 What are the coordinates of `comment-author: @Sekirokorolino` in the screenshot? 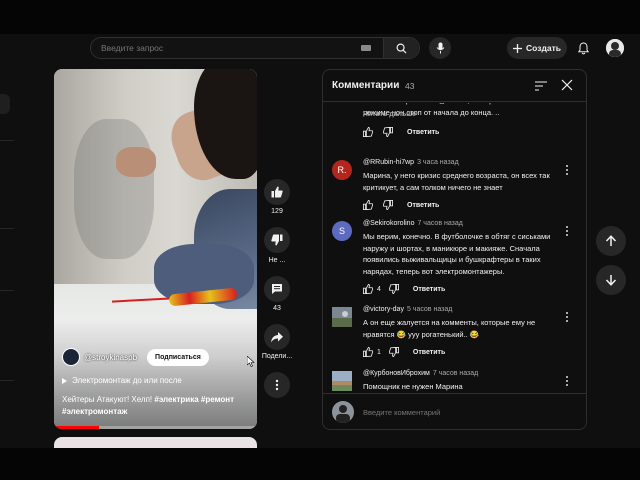 It's located at (388, 223).